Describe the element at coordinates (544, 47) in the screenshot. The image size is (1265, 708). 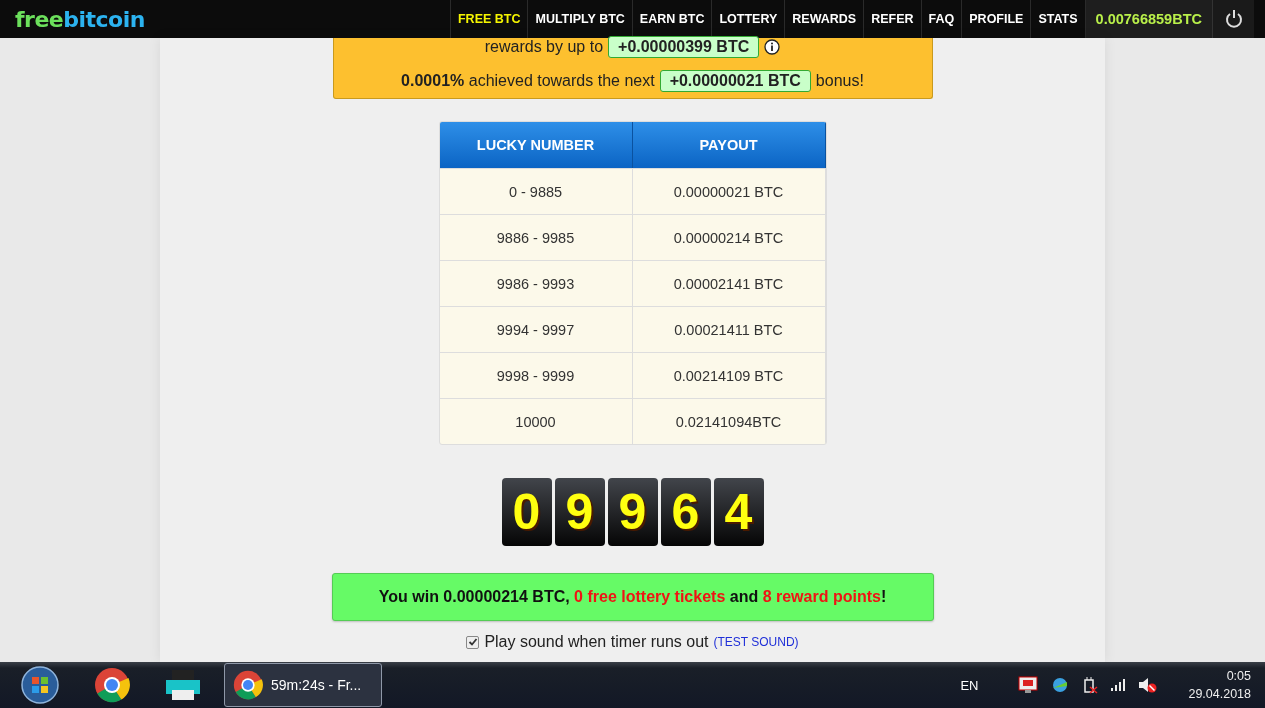
I see `bonus-text: rewards by up to` at that location.